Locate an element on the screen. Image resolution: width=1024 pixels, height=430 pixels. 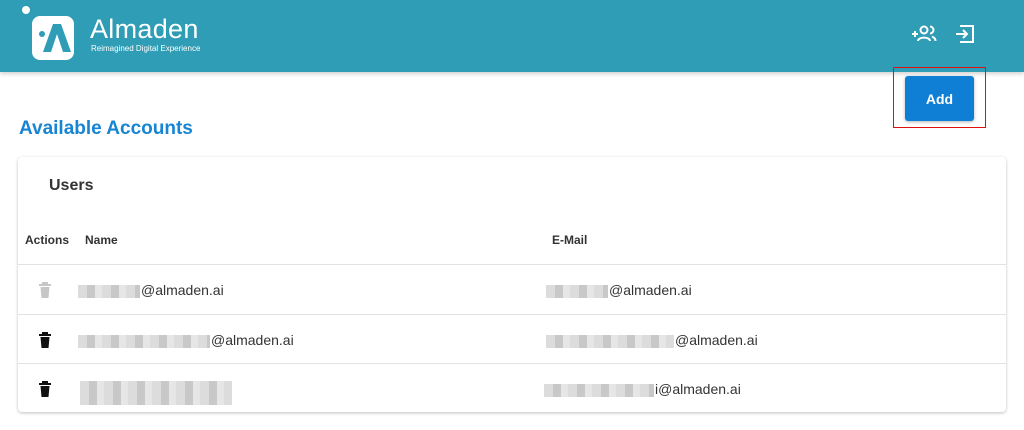
user-email: i@almaden.ai is located at coordinates (642, 389).